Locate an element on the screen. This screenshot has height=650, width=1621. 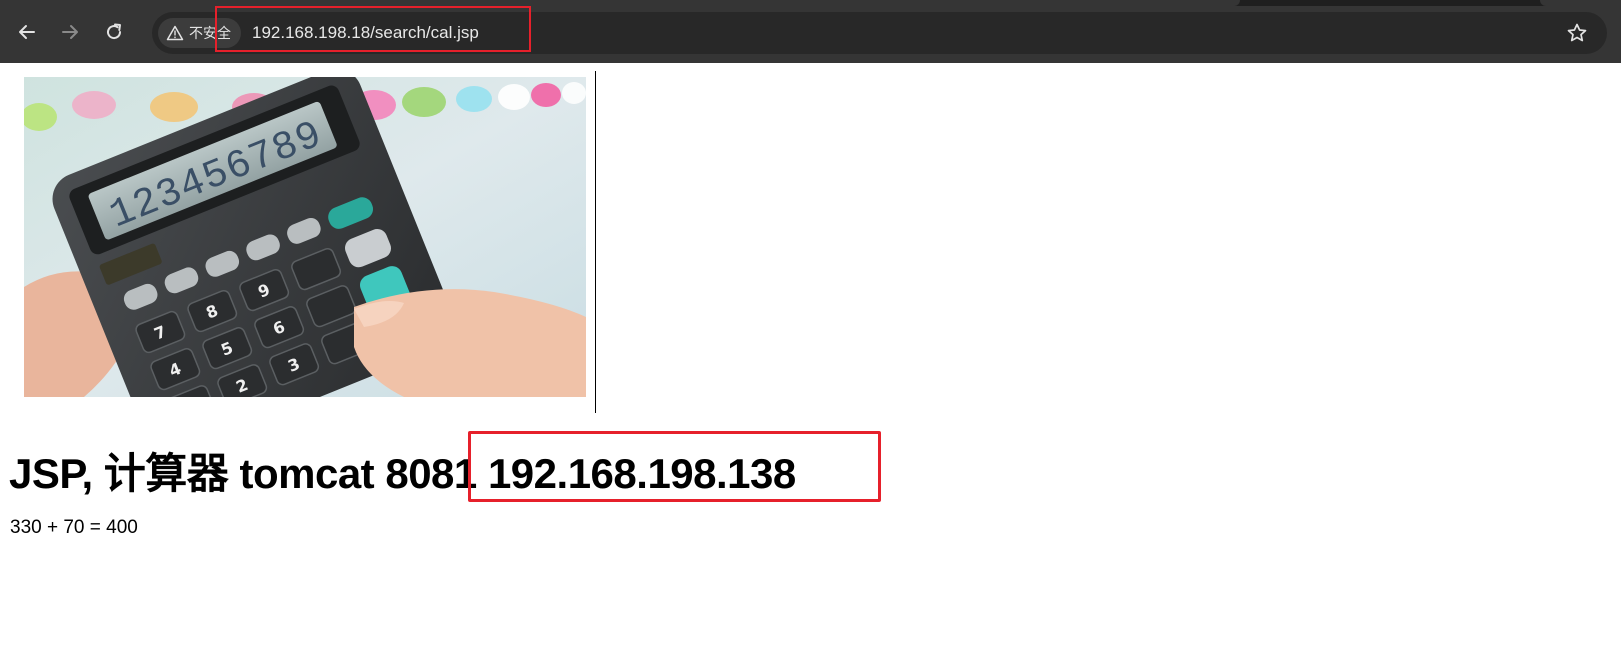
reload-button is located at coordinates (114, 32).